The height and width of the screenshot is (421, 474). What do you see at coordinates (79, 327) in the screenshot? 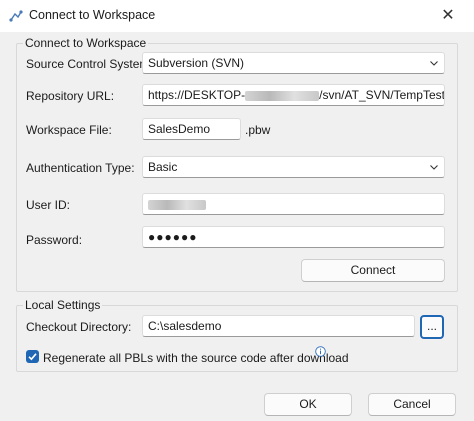
I see `checkout-dir-label: Checkout Directory:` at bounding box center [79, 327].